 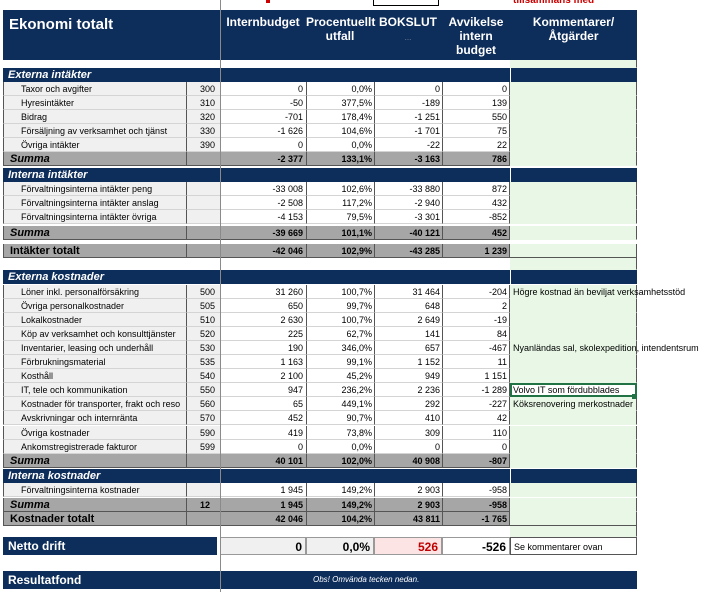 What do you see at coordinates (408, 203) in the screenshot?
I see `bokslut-cell: -2 940` at bounding box center [408, 203].